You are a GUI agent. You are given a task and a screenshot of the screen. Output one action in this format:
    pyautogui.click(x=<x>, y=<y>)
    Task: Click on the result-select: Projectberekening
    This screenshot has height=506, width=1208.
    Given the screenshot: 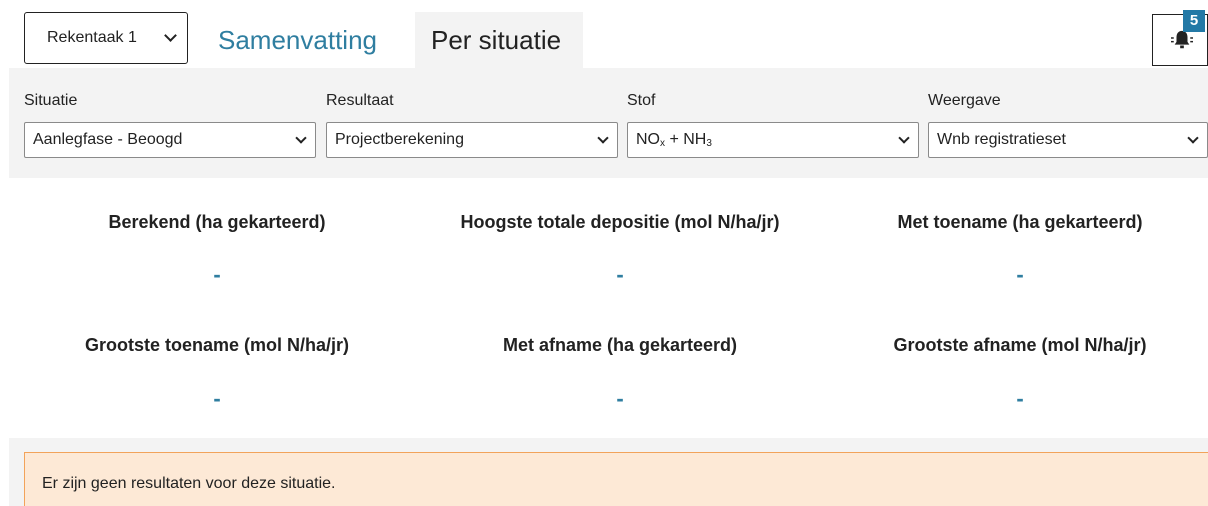 What is the action you would take?
    pyautogui.click(x=472, y=140)
    